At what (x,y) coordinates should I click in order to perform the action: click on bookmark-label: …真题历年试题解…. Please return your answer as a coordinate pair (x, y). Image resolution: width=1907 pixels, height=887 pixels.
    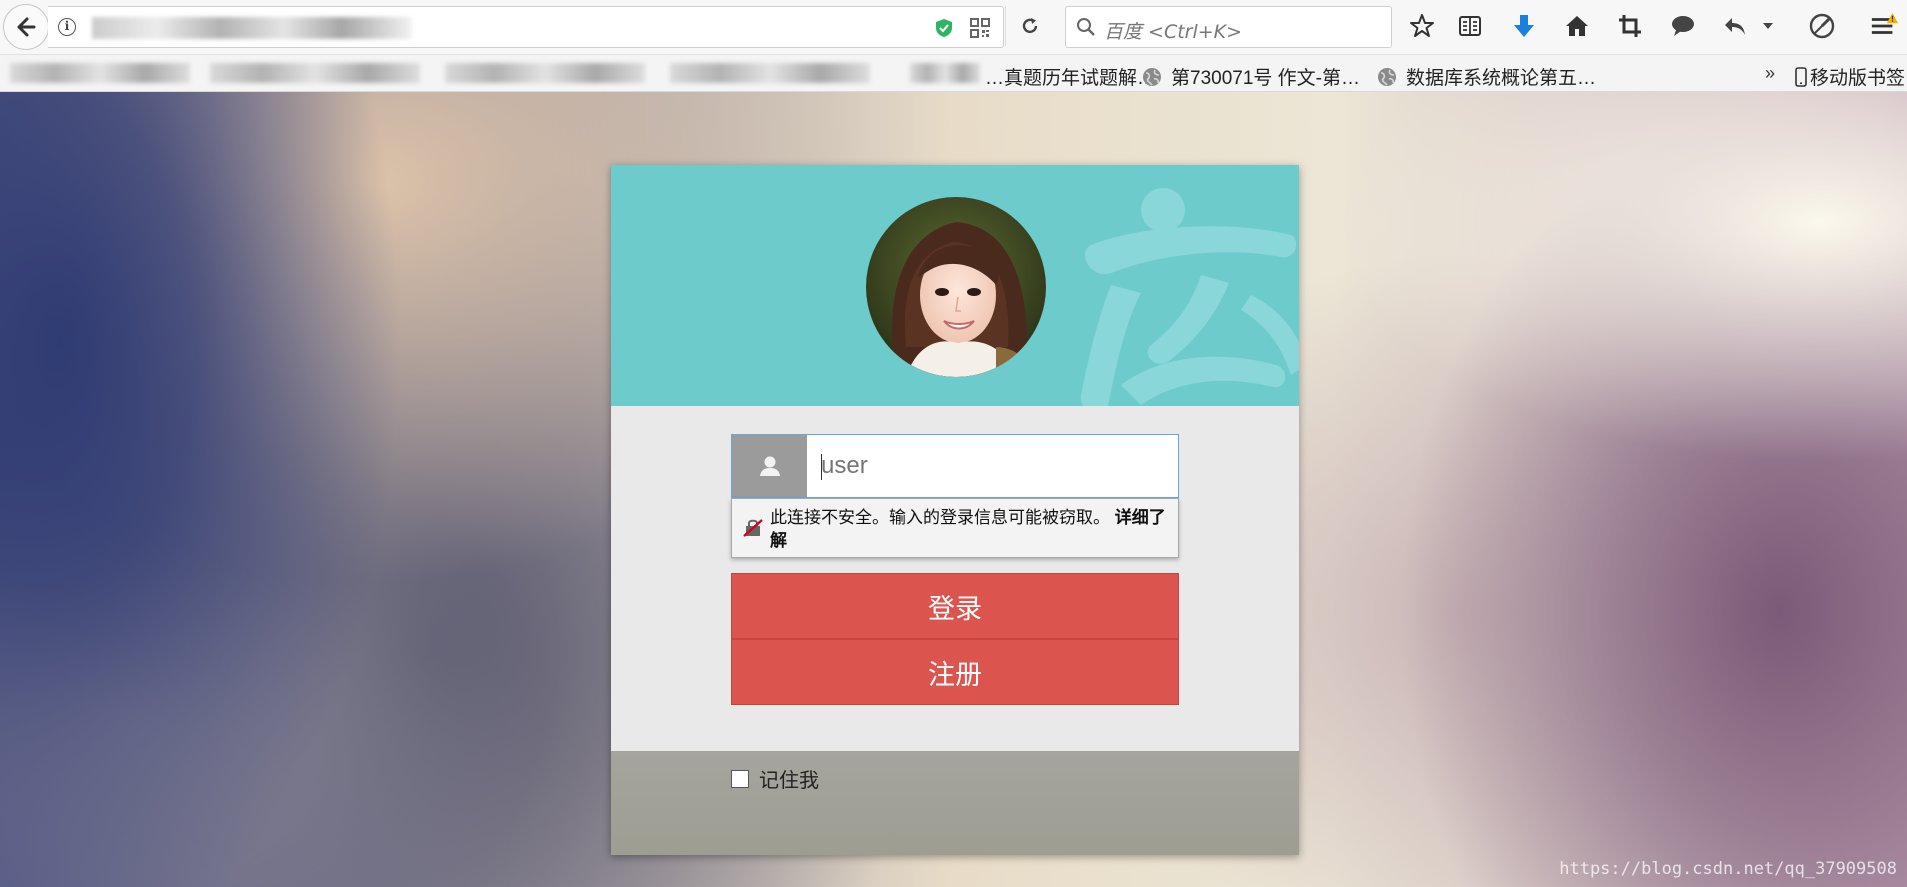
    Looking at the image, I should click on (1071, 78).